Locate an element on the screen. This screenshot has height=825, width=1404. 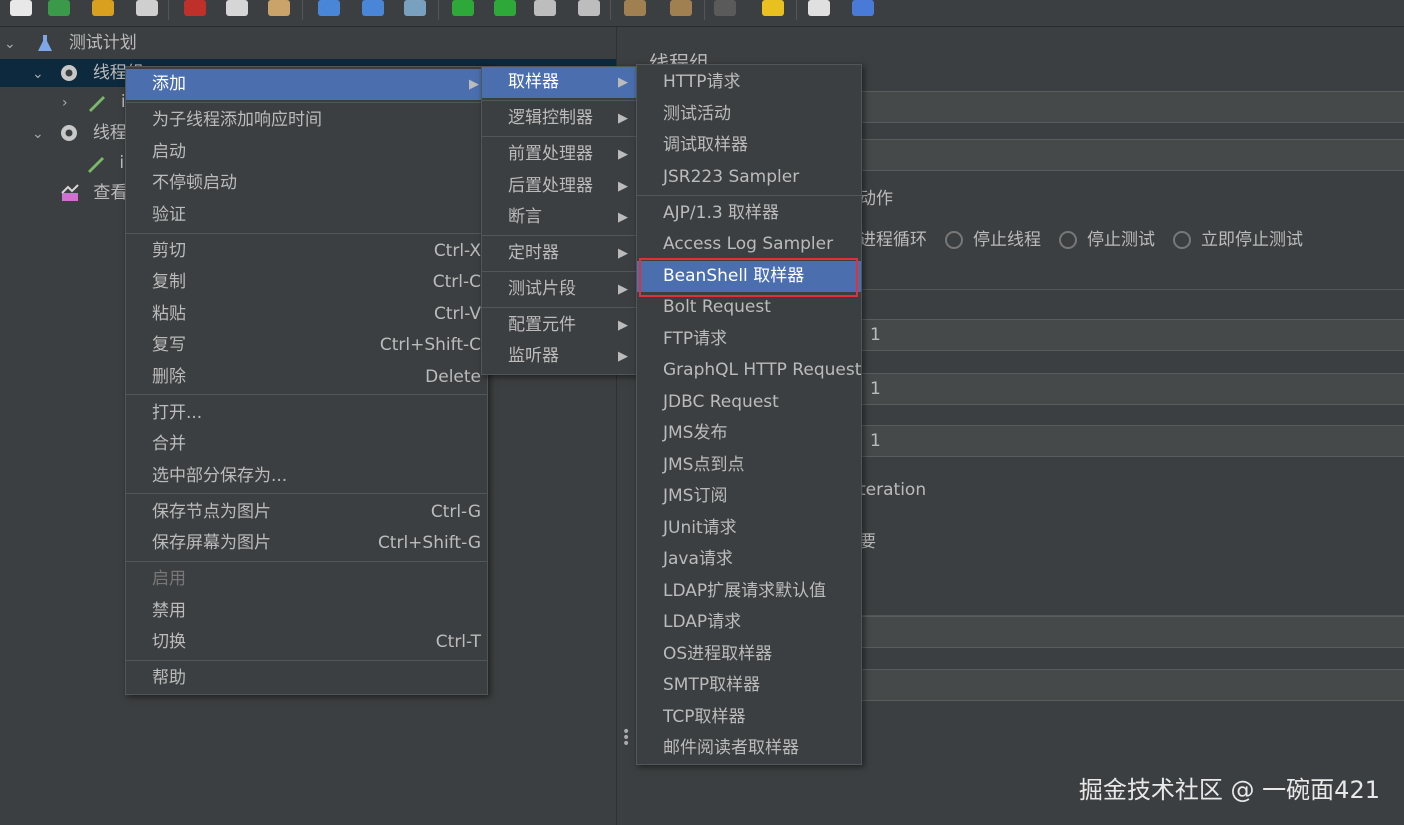
tree-item-label: 测试计划 is located at coordinates (102, 43).